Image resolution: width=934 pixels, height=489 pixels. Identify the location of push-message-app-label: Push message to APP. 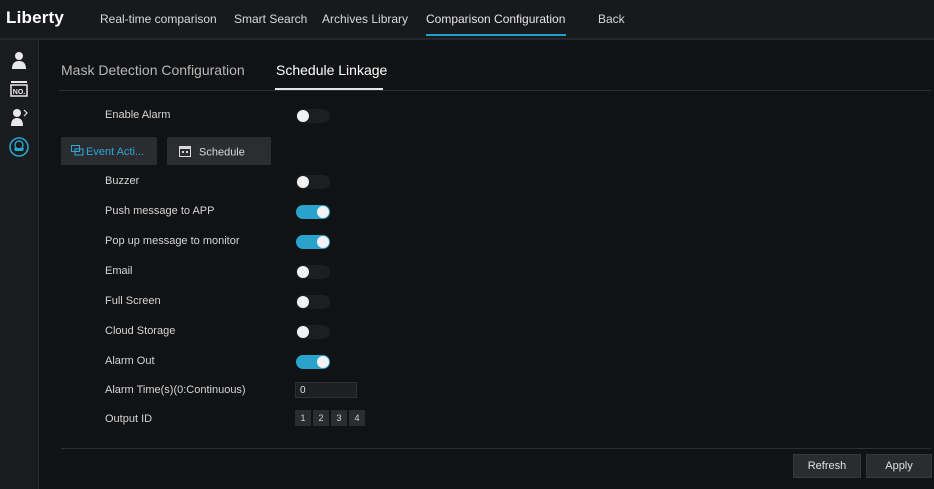
(160, 211).